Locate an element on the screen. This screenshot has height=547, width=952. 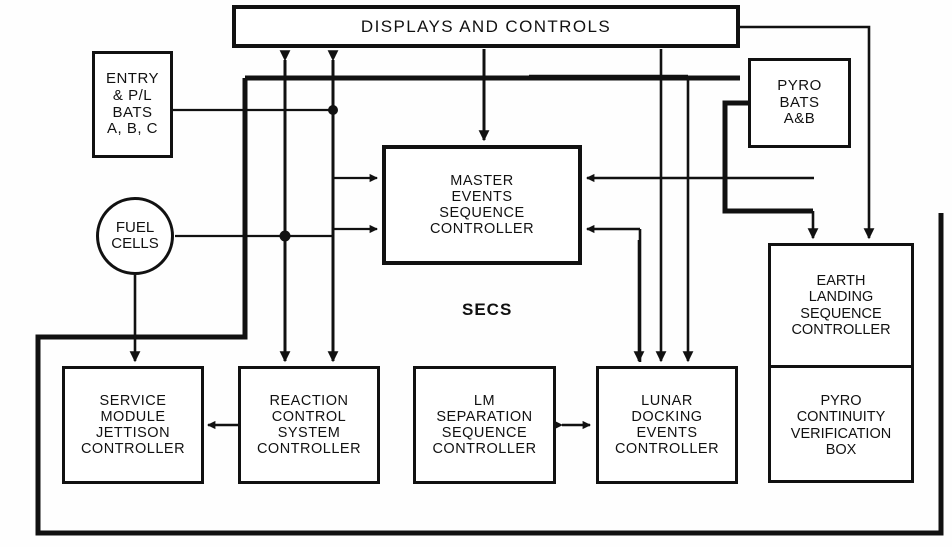
lunar-docking-line-4: CONTROLLER is located at coordinates (667, 449).